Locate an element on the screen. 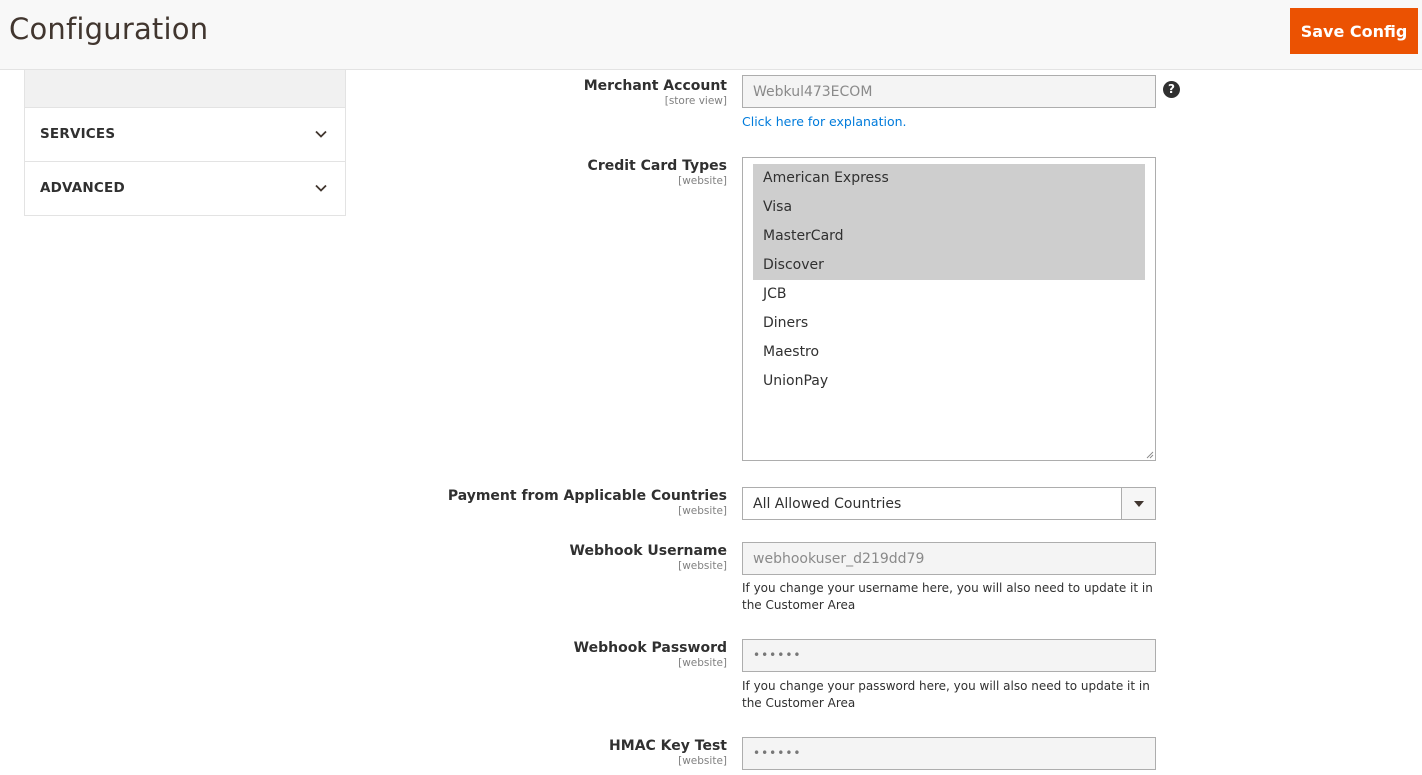 Image resolution: width=1422 pixels, height=775 pixels. help-icon: ? is located at coordinates (1171, 89).